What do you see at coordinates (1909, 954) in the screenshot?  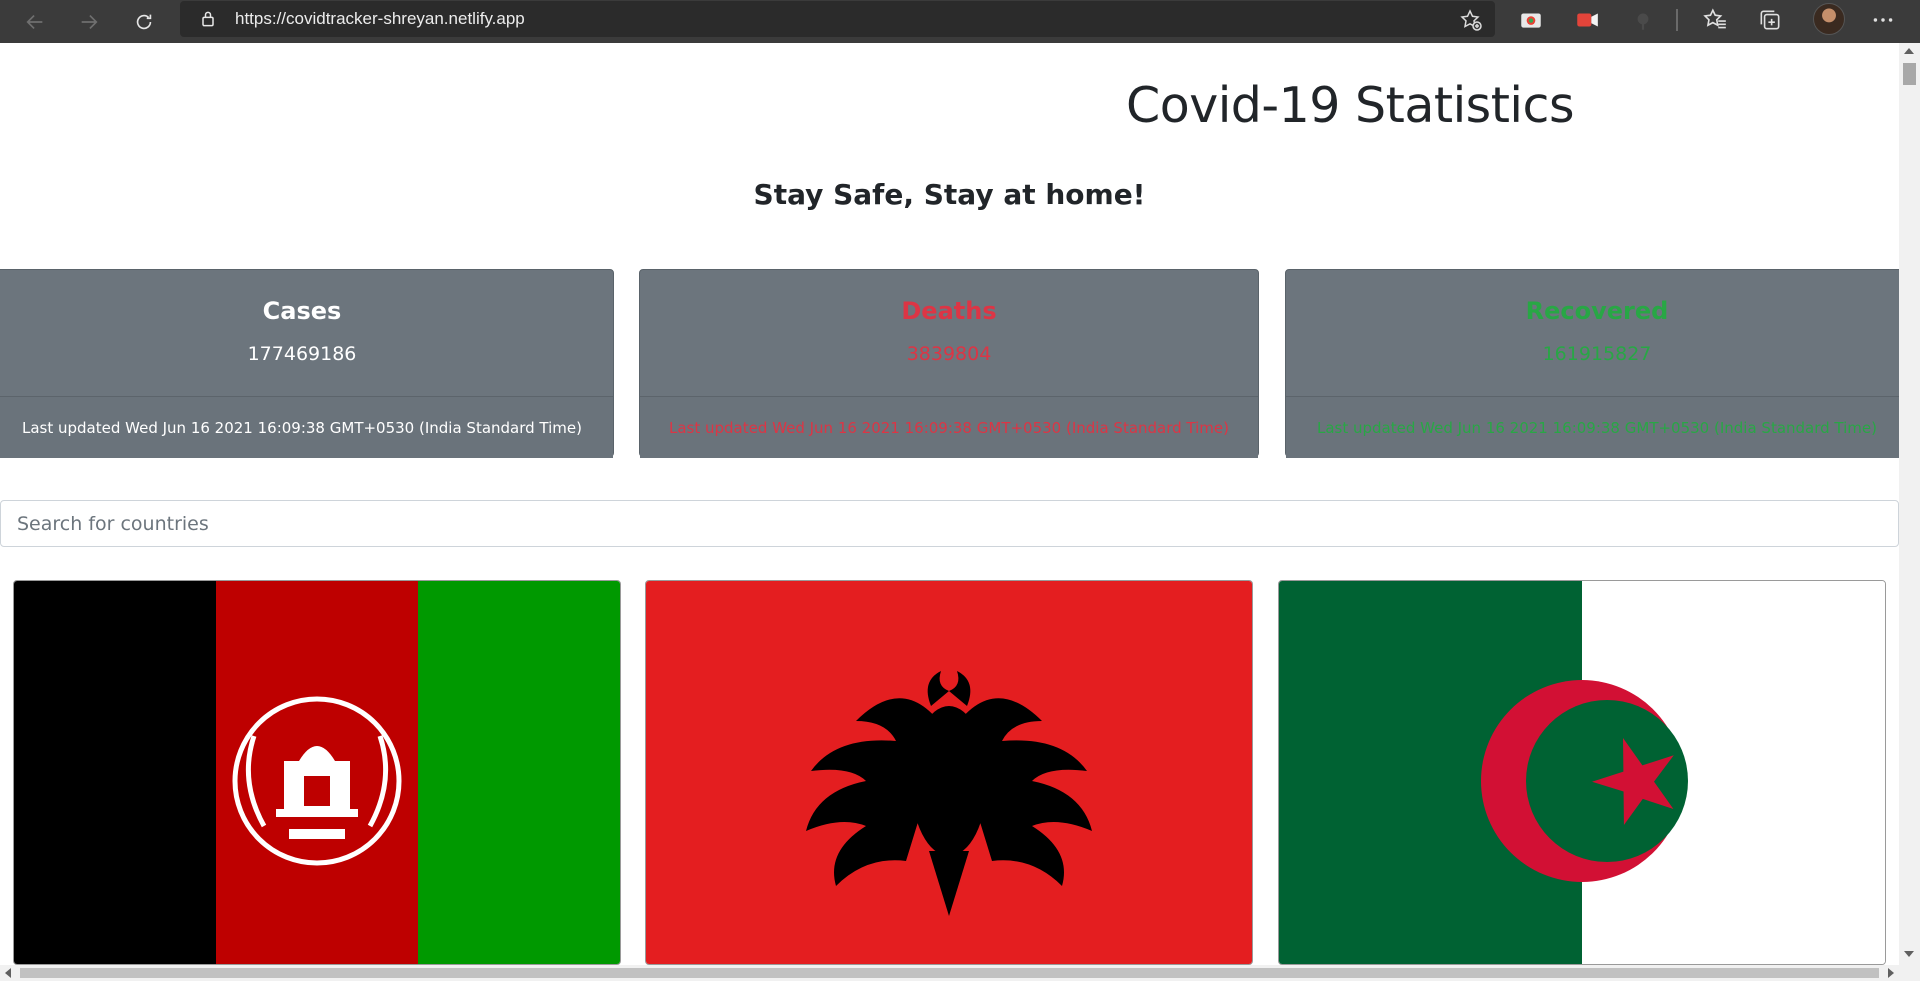 I see `scroll-down-icon` at bounding box center [1909, 954].